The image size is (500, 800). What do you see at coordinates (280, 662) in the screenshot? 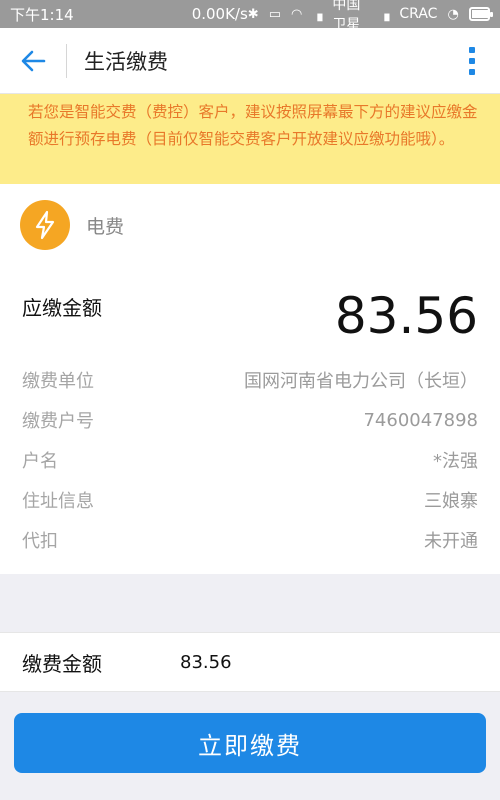
I see `payment-amount-input` at bounding box center [280, 662].